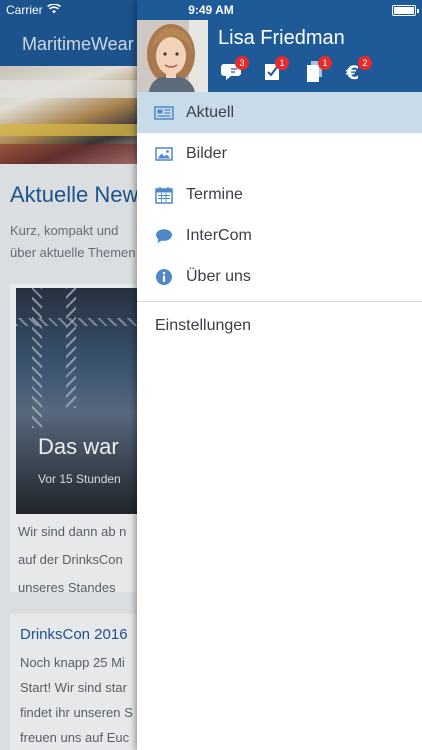 The width and height of the screenshot is (422, 750). What do you see at coordinates (172, 56) in the screenshot?
I see `avatar` at bounding box center [172, 56].